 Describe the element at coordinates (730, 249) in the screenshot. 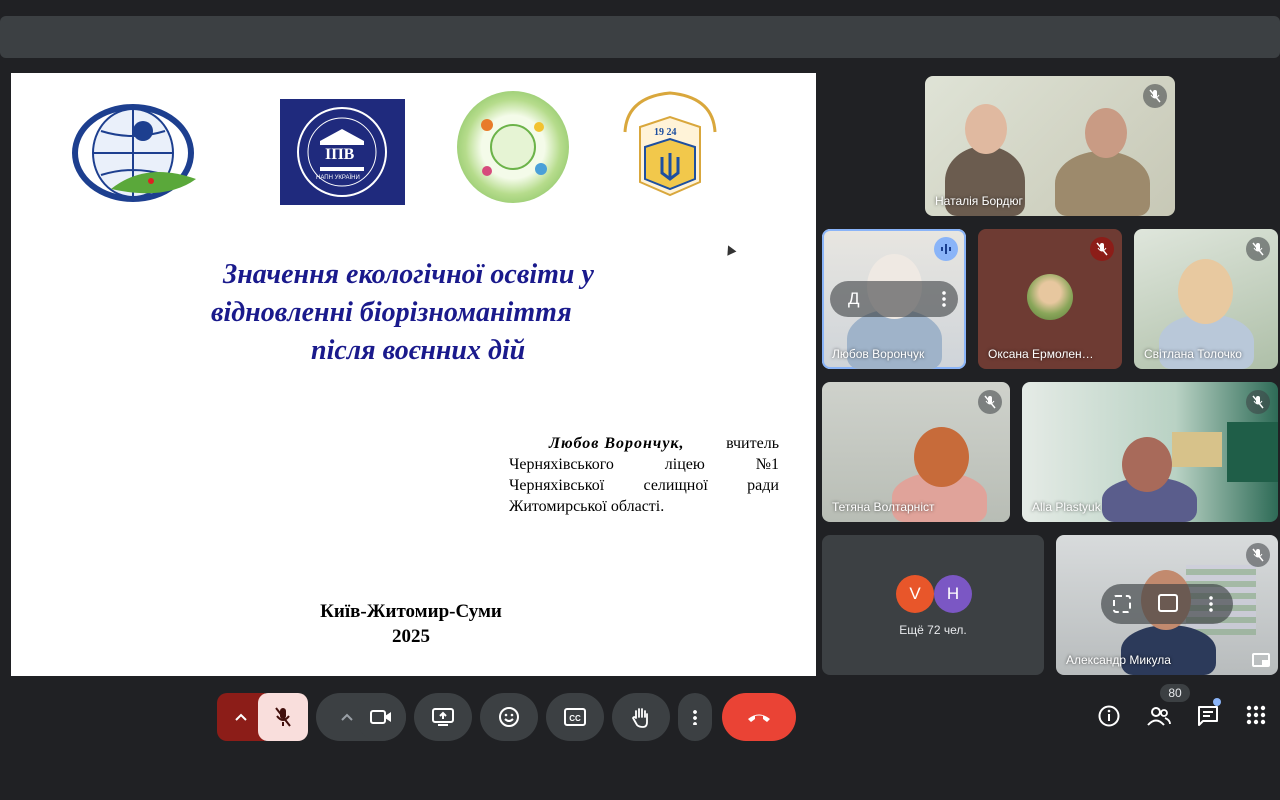

I see `mouse-cursor` at that location.